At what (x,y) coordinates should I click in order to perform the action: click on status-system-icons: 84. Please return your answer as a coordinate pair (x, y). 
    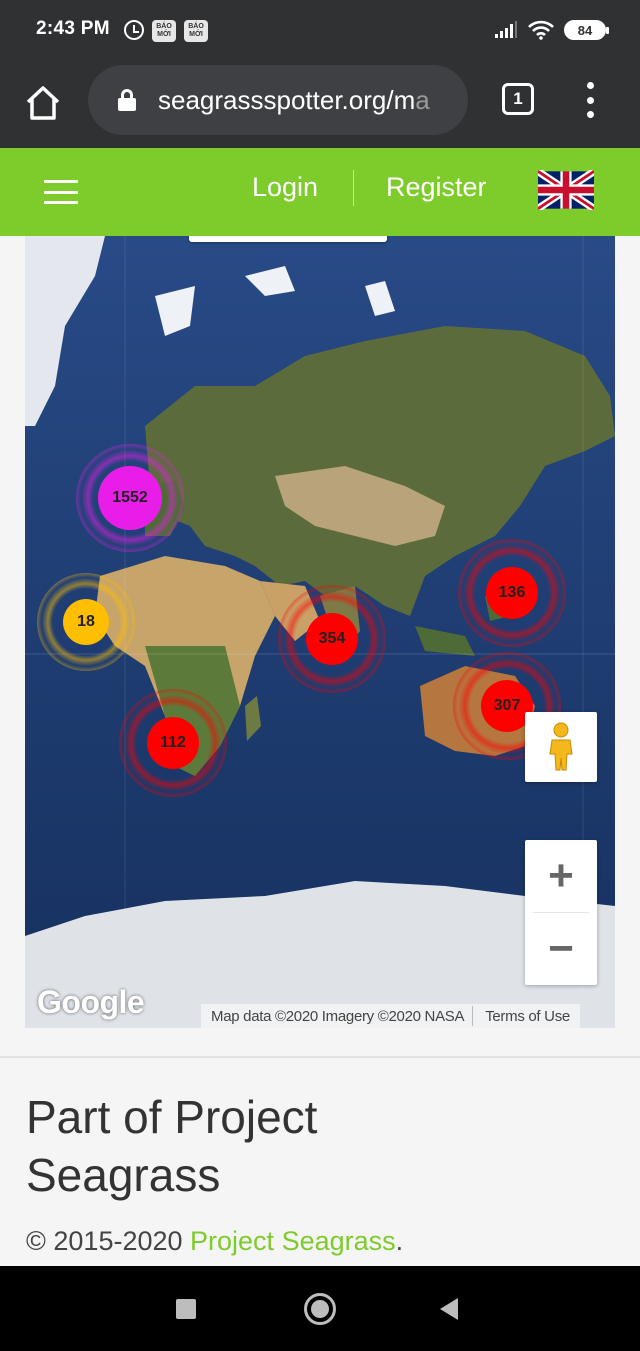
    Looking at the image, I should click on (551, 30).